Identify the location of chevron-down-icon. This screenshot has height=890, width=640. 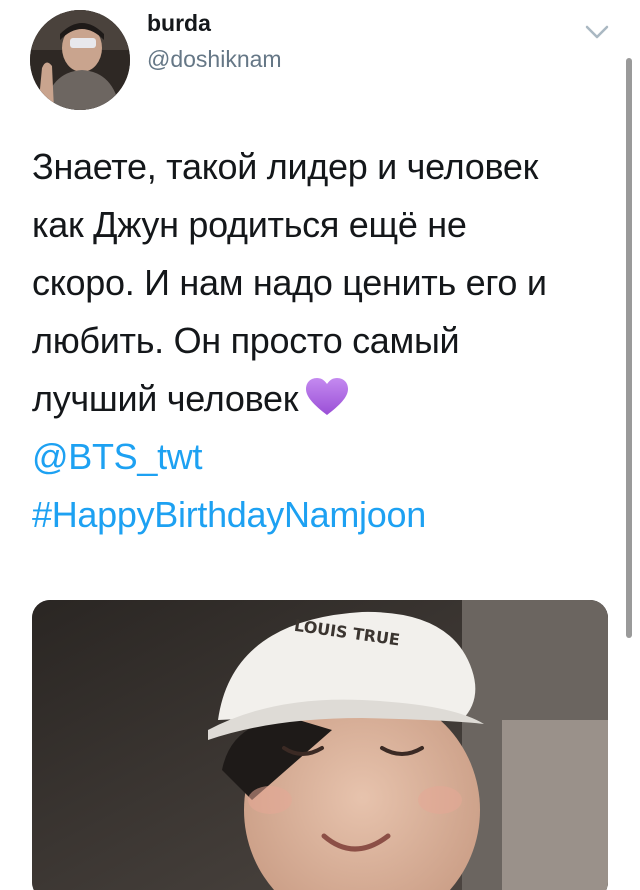
(597, 32).